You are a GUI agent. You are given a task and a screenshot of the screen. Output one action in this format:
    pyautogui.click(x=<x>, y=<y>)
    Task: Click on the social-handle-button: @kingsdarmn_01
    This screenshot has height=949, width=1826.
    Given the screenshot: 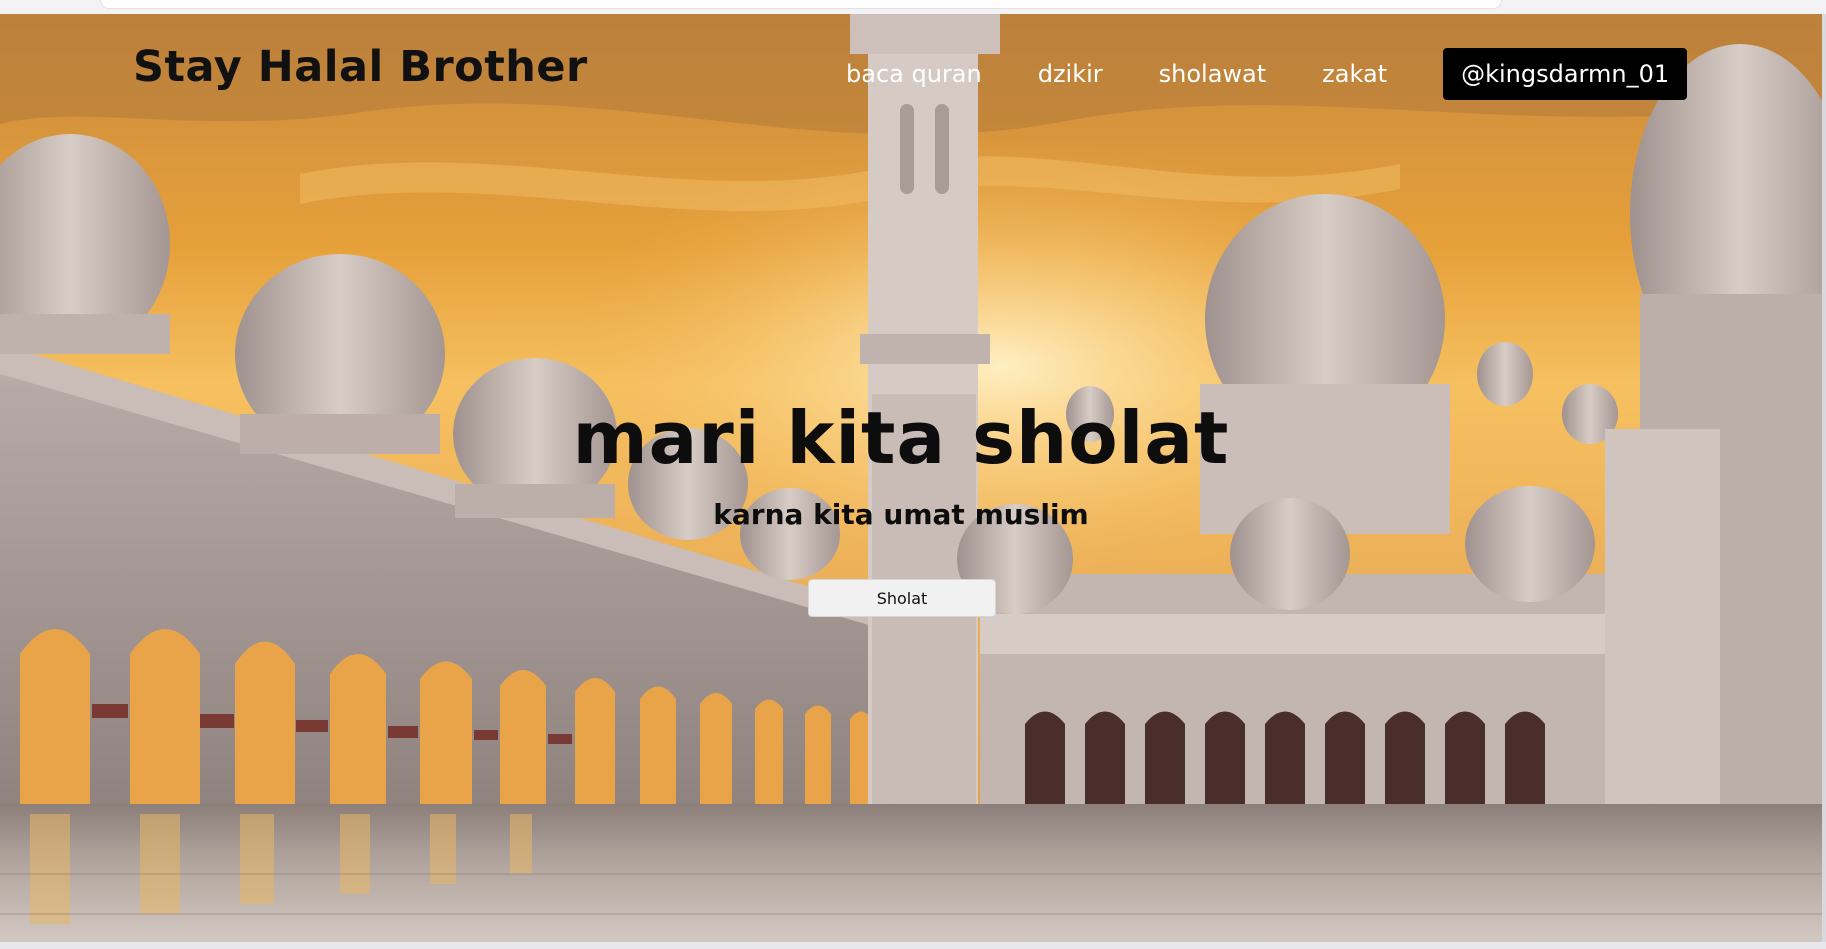 What is the action you would take?
    pyautogui.click(x=1565, y=74)
    